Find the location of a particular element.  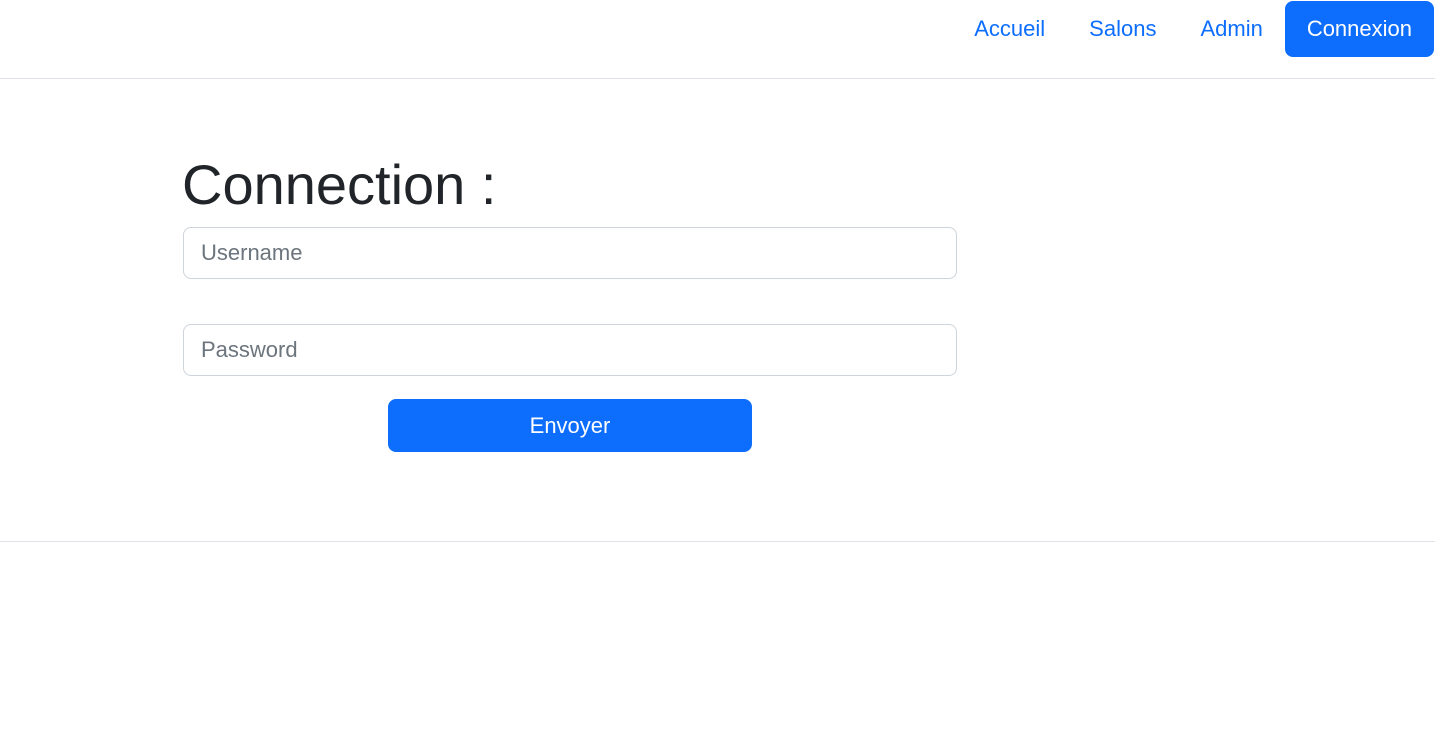

nav-list: Accueil Salons Admin Connexion is located at coordinates (1193, 29).